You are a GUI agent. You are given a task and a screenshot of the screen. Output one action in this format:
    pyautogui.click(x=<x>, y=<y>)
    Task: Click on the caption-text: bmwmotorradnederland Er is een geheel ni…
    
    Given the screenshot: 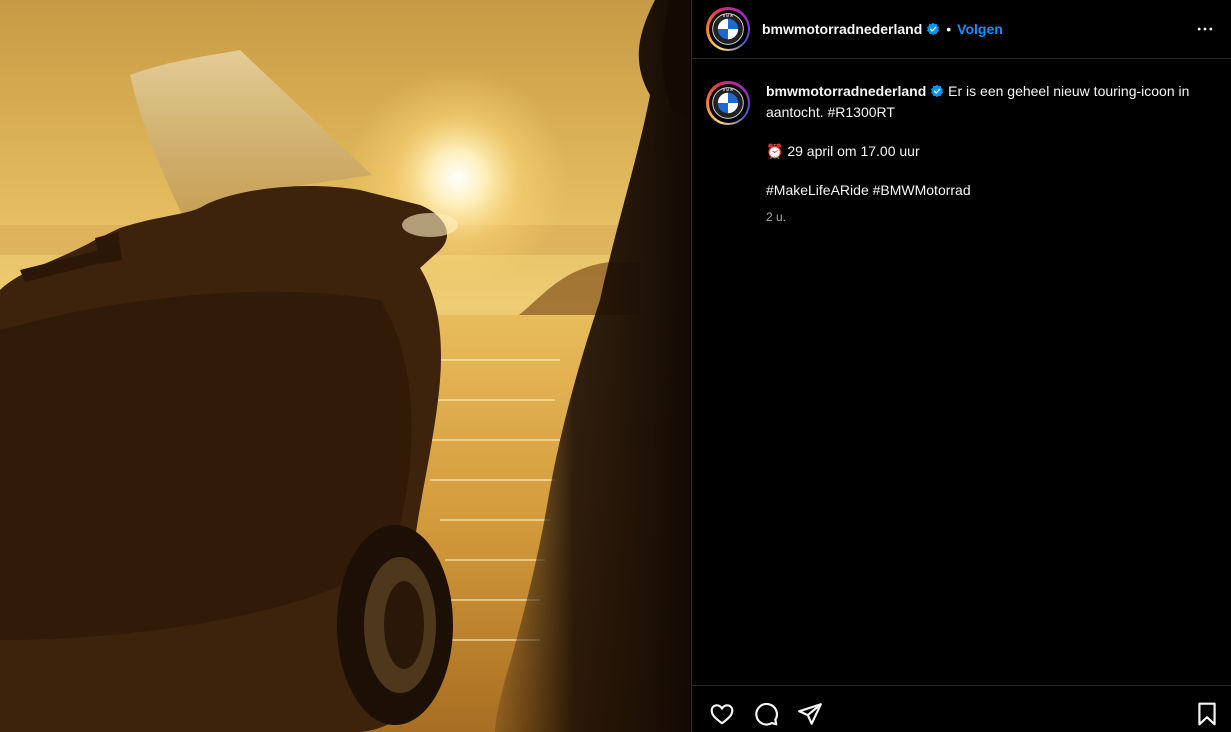 What is the action you would take?
    pyautogui.click(x=991, y=154)
    